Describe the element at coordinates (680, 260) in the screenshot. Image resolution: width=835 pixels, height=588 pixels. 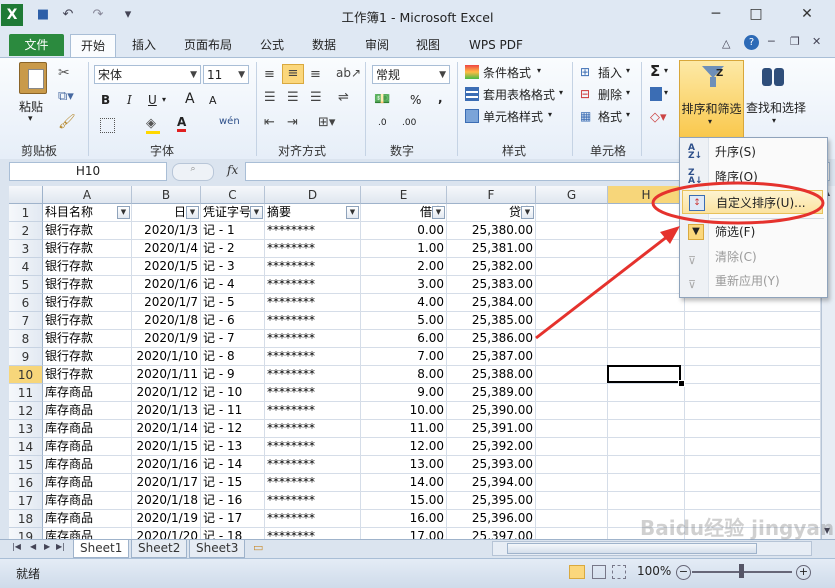
I see `annotation-overlay` at that location.